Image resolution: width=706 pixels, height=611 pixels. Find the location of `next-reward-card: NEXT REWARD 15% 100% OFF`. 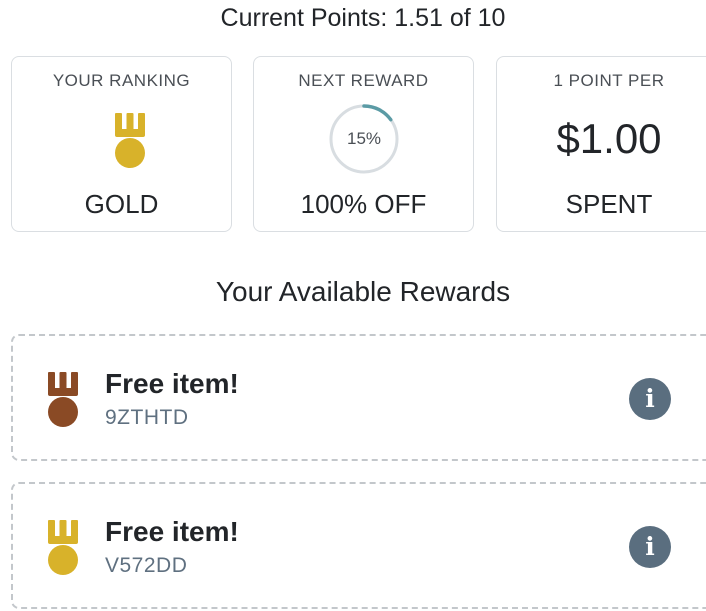

next-reward-card: NEXT REWARD 15% 100% OFF is located at coordinates (363, 144).